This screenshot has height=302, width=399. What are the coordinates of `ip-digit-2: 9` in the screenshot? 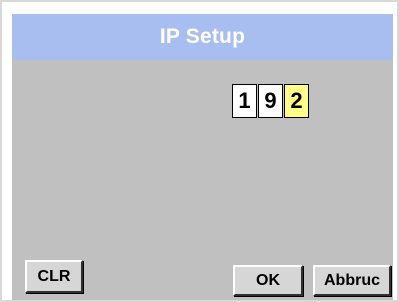 It's located at (270, 101).